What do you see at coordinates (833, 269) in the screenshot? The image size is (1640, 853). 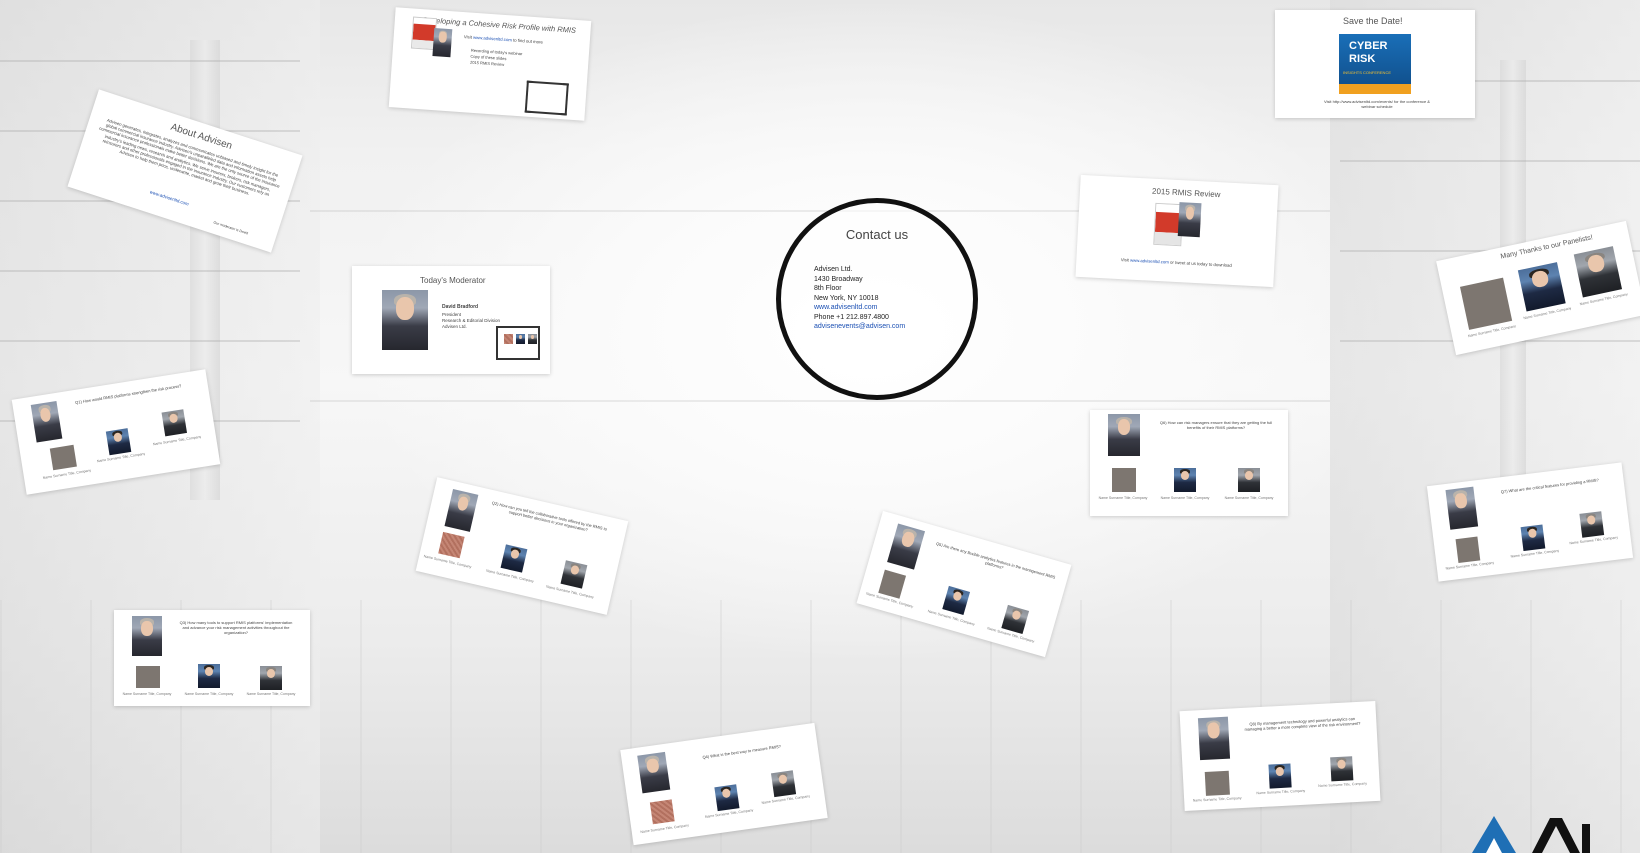 I see `contact-company: Advisen Ltd.` at bounding box center [833, 269].